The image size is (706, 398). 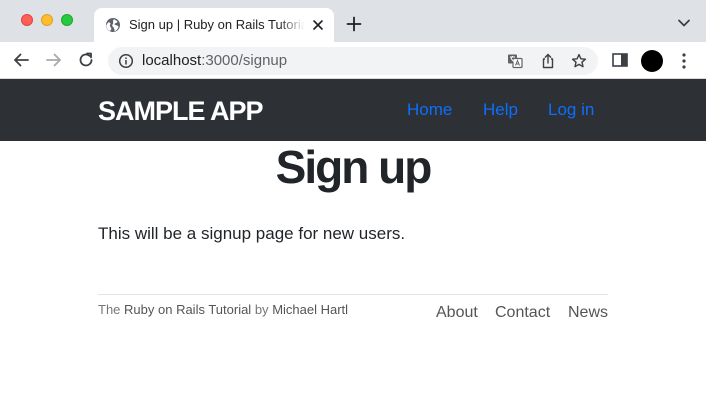 I want to click on forward-arrow-icon, so click(x=54, y=60).